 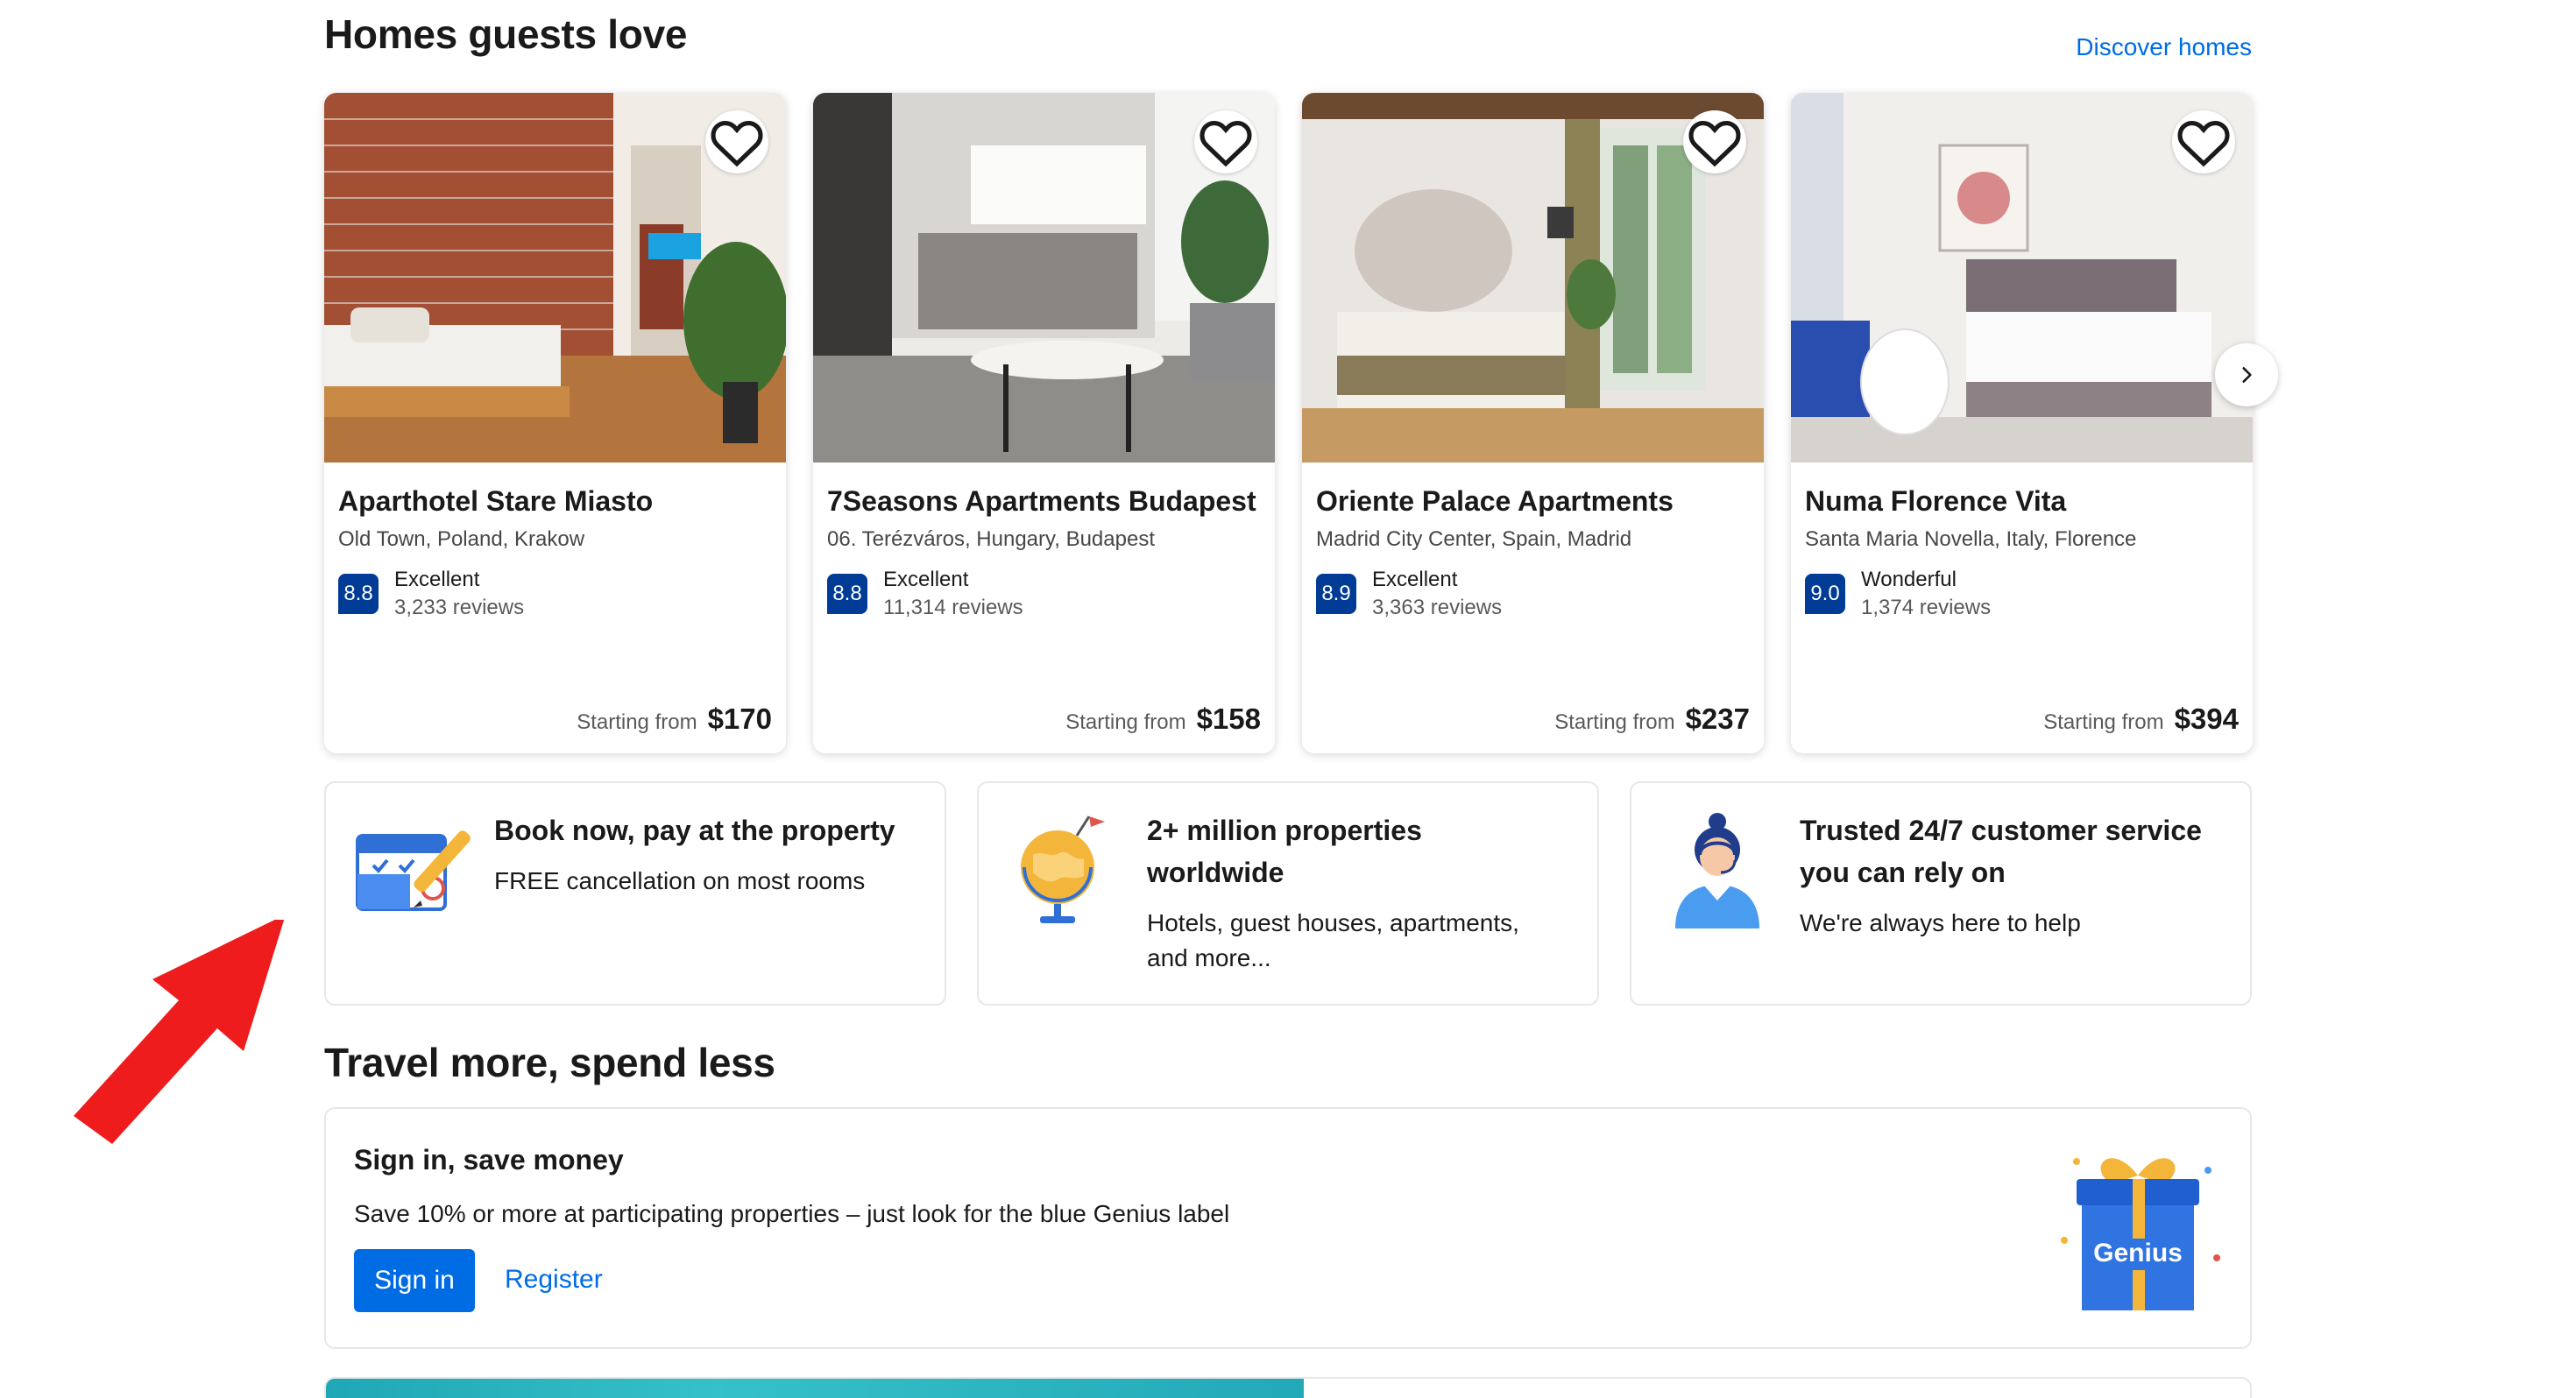 What do you see at coordinates (179, 1032) in the screenshot?
I see `annotation-arrow-icon` at bounding box center [179, 1032].